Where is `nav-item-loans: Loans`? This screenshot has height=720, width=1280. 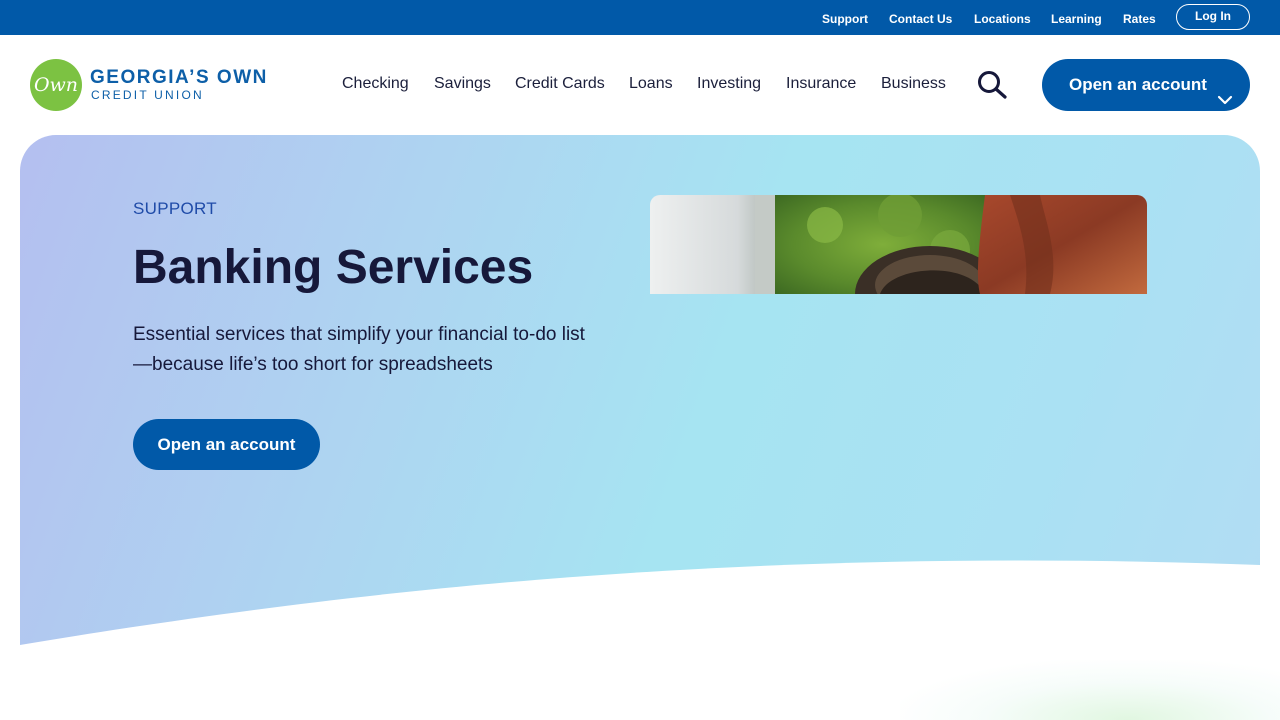 nav-item-loans: Loans is located at coordinates (651, 84).